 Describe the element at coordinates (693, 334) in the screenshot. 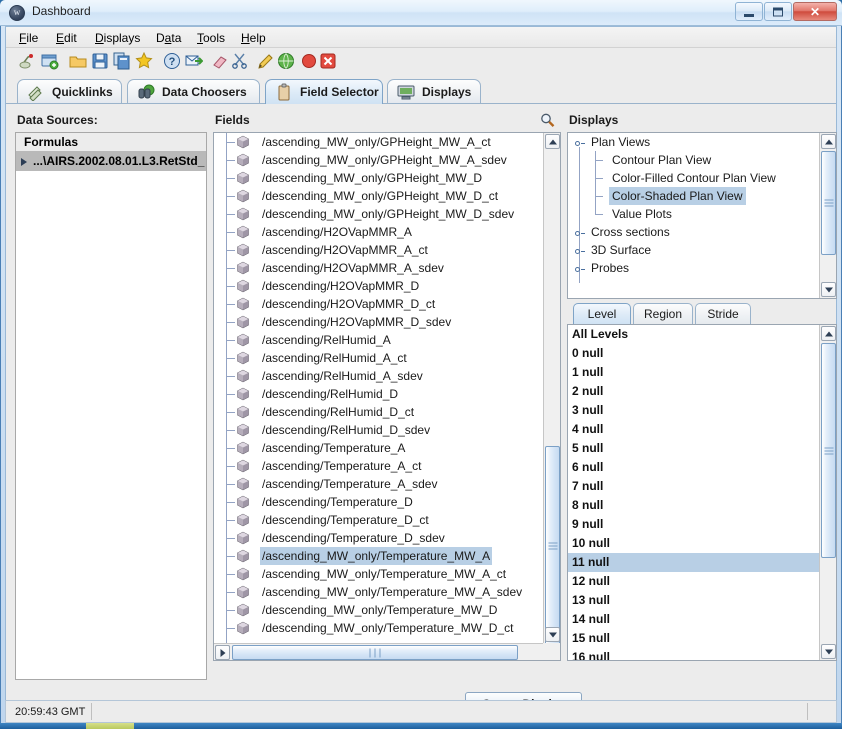

I see `level-list-item: All Levels` at that location.